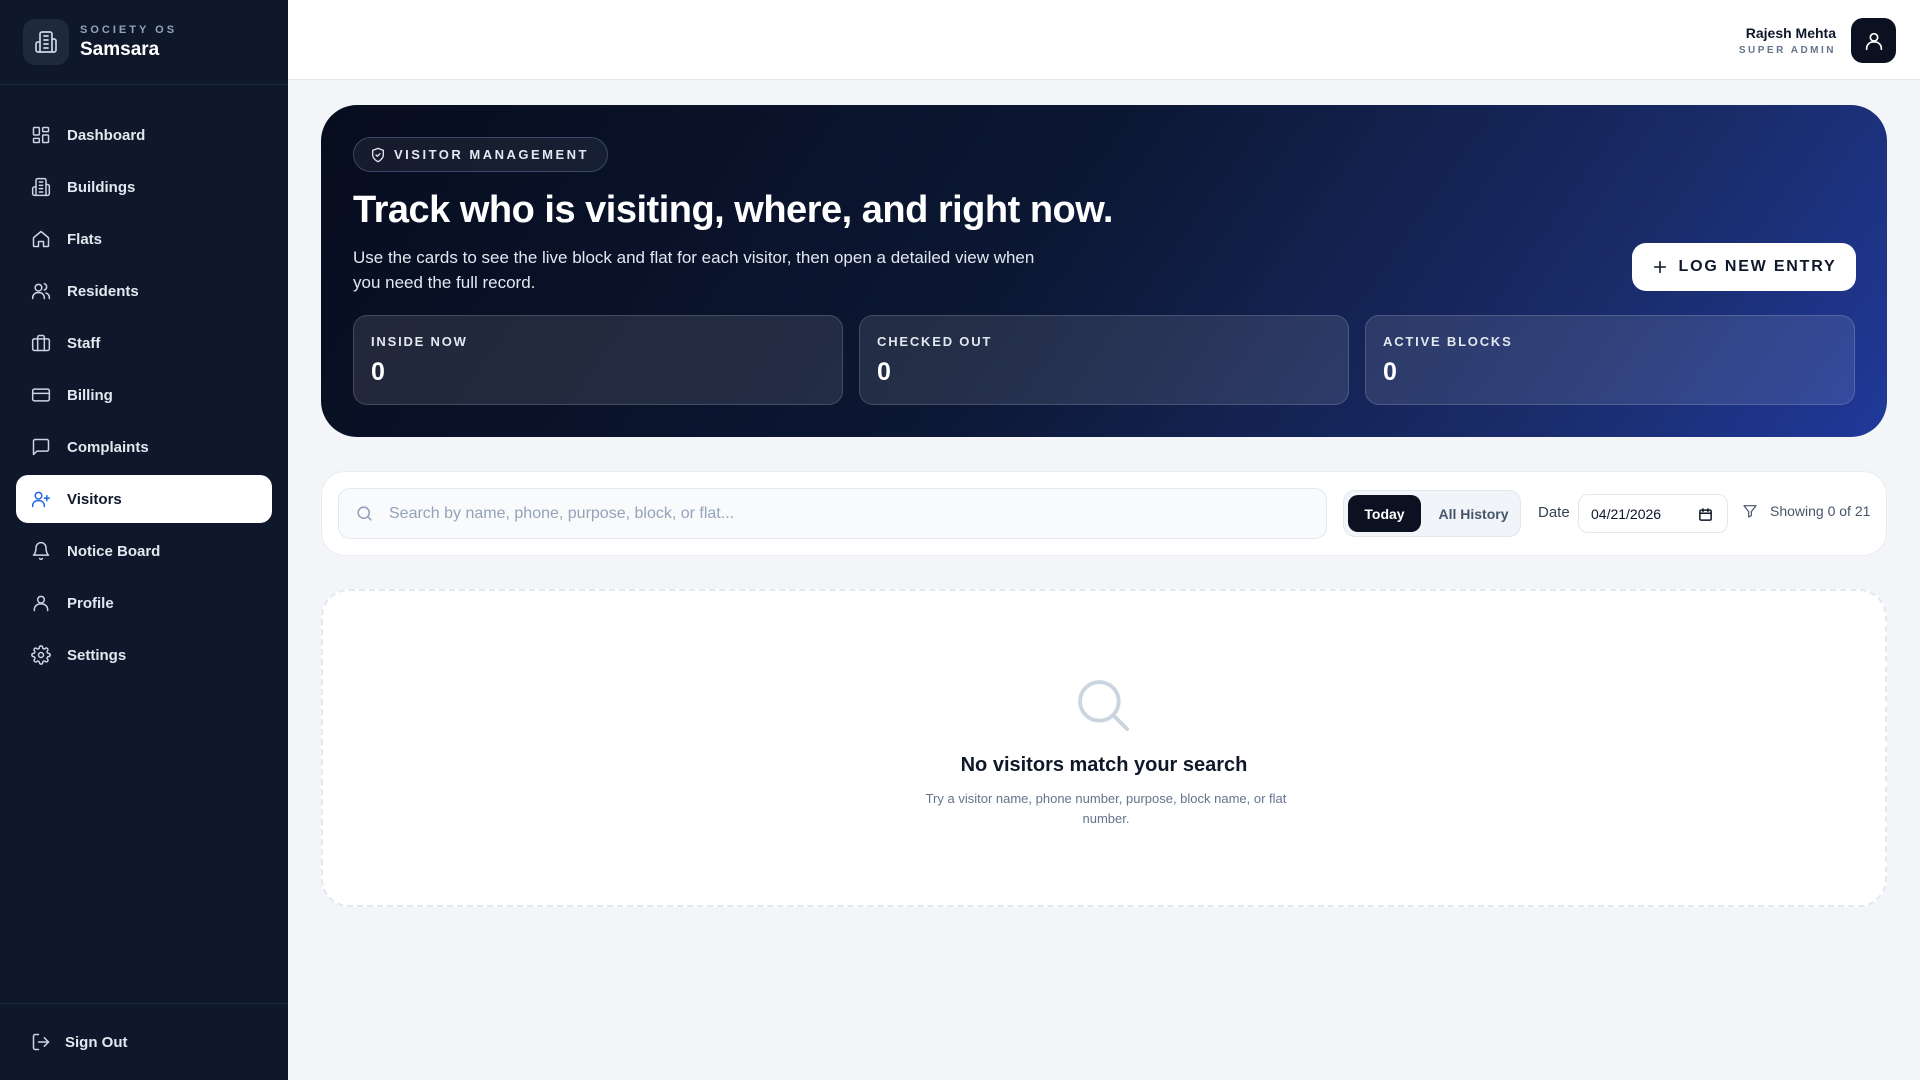 The image size is (1920, 1080). What do you see at coordinates (41, 551) in the screenshot?
I see `bell-icon` at bounding box center [41, 551].